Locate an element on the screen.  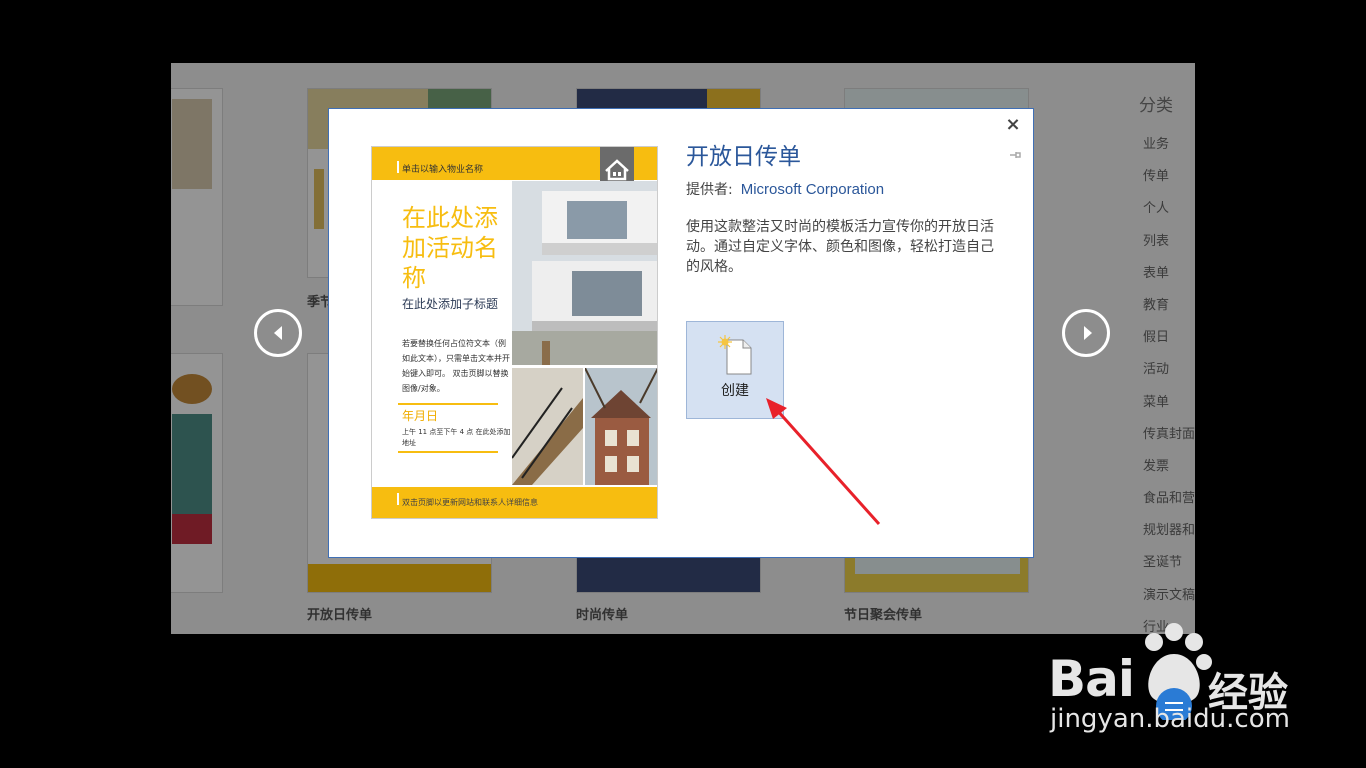
flyer-date: 年月日 is located at coordinates (420, 416).